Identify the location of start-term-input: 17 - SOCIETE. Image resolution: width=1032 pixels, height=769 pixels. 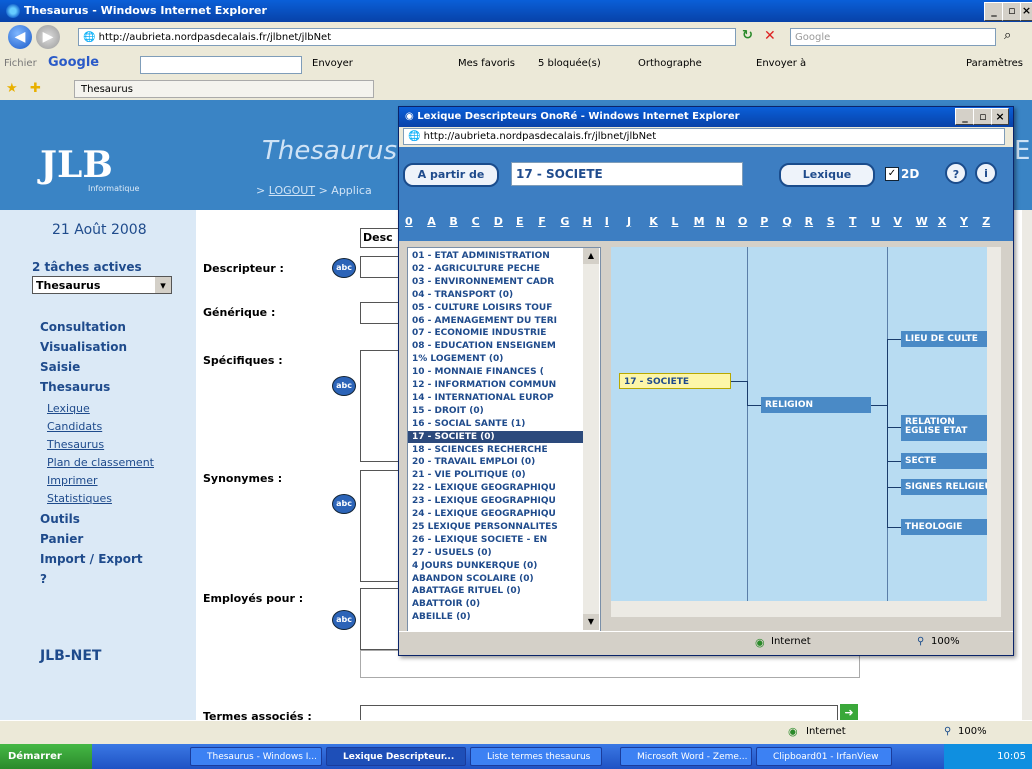
(627, 174).